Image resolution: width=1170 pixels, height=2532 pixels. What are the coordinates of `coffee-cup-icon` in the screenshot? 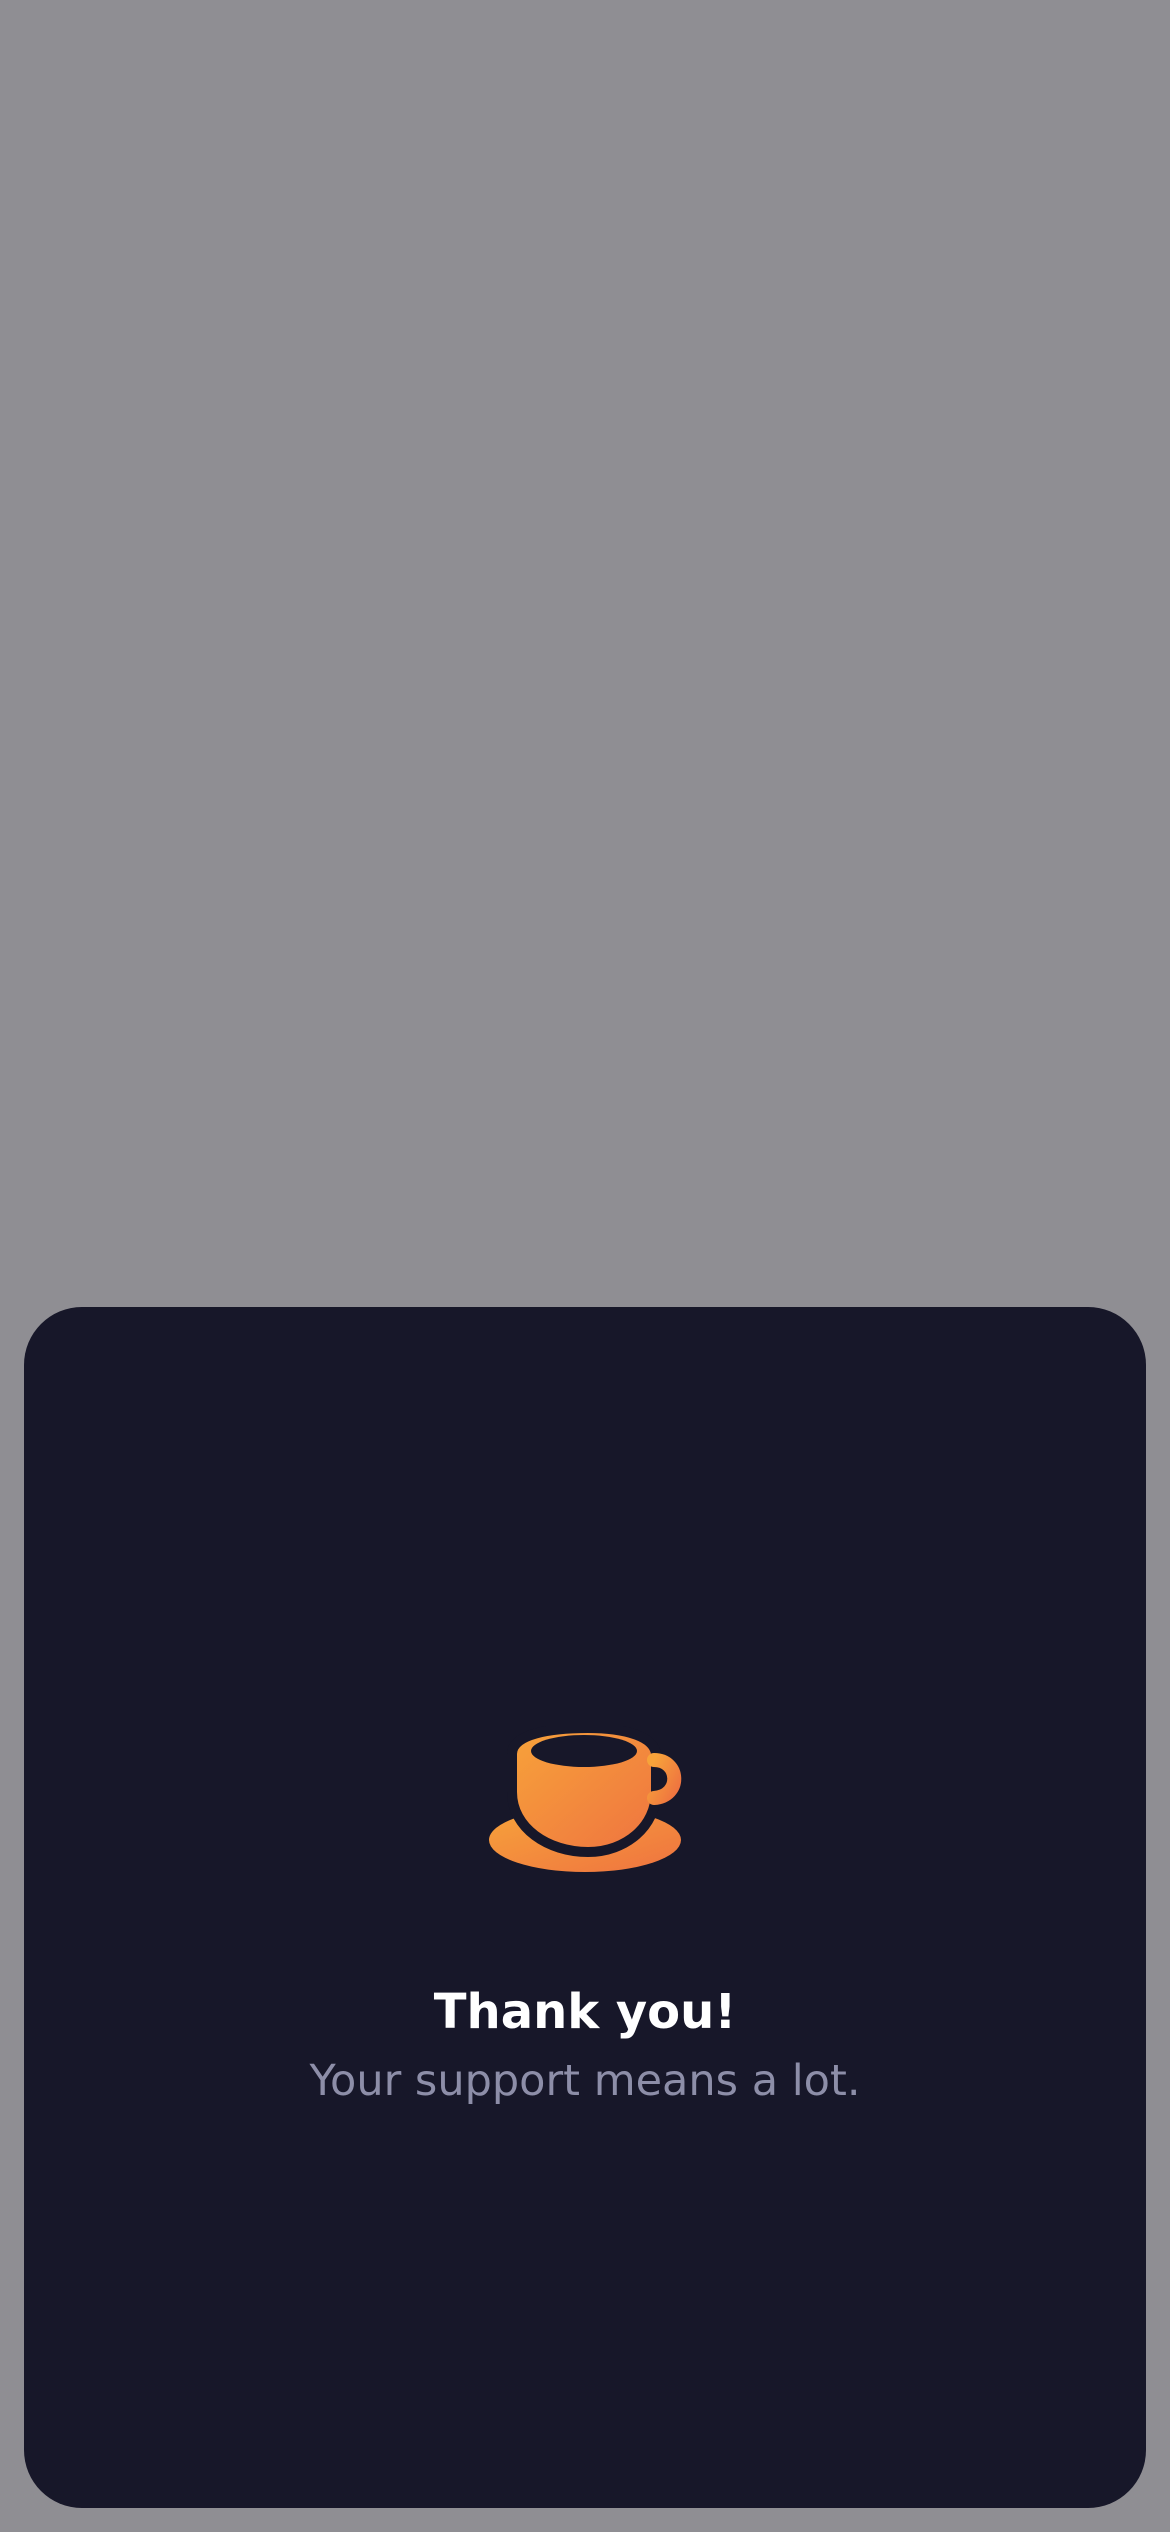 It's located at (584, 1806).